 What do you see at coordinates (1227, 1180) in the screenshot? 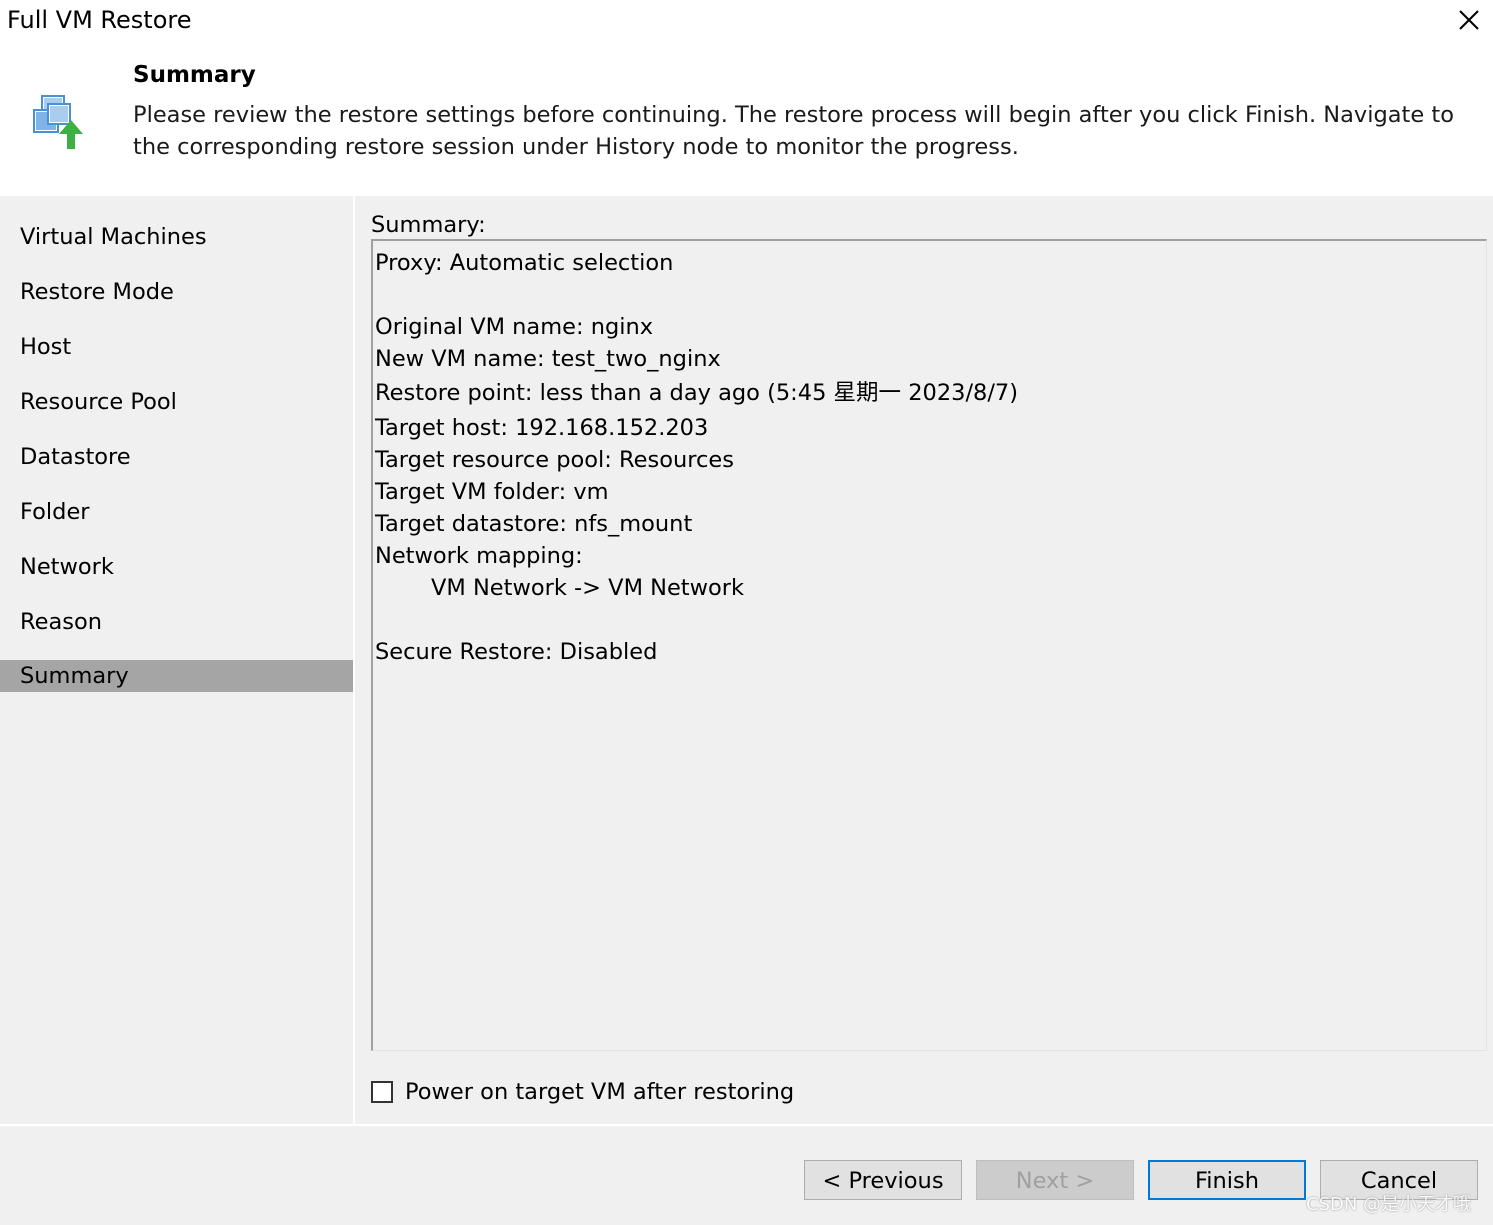
I see `finish-button: Finish` at bounding box center [1227, 1180].